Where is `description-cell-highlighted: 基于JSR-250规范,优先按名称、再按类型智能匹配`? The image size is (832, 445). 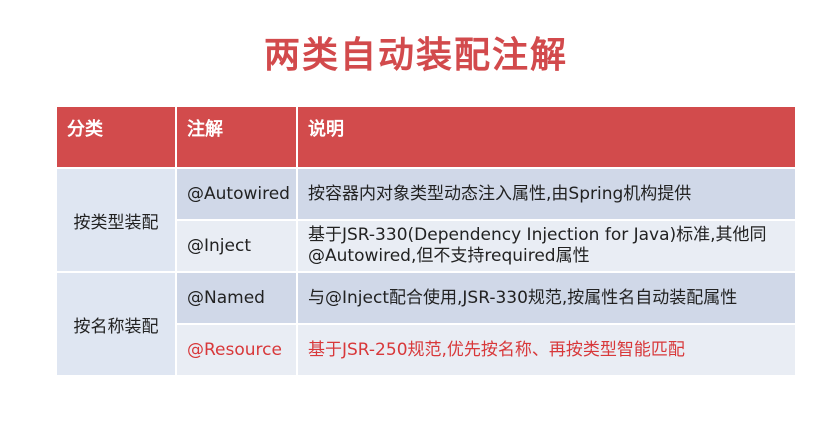 description-cell-highlighted: 基于JSR-250规范,优先按名称、再按类型智能匹配 is located at coordinates (546, 351).